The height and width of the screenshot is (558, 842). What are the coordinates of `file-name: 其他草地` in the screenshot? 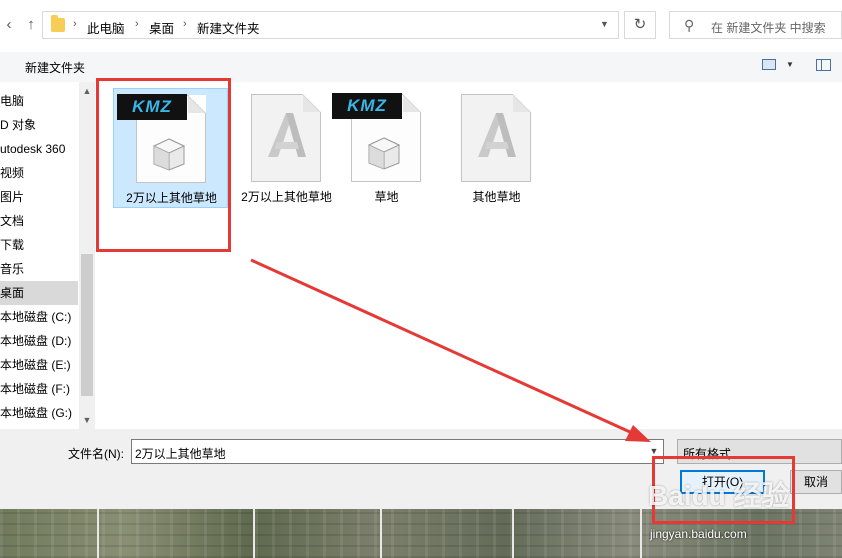 It's located at (496, 197).